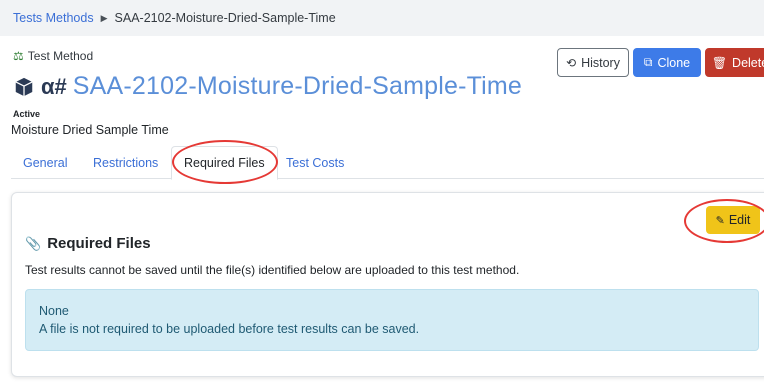 Image resolution: width=764 pixels, height=387 pixels. I want to click on paperclip-icon: 📎, so click(33, 243).